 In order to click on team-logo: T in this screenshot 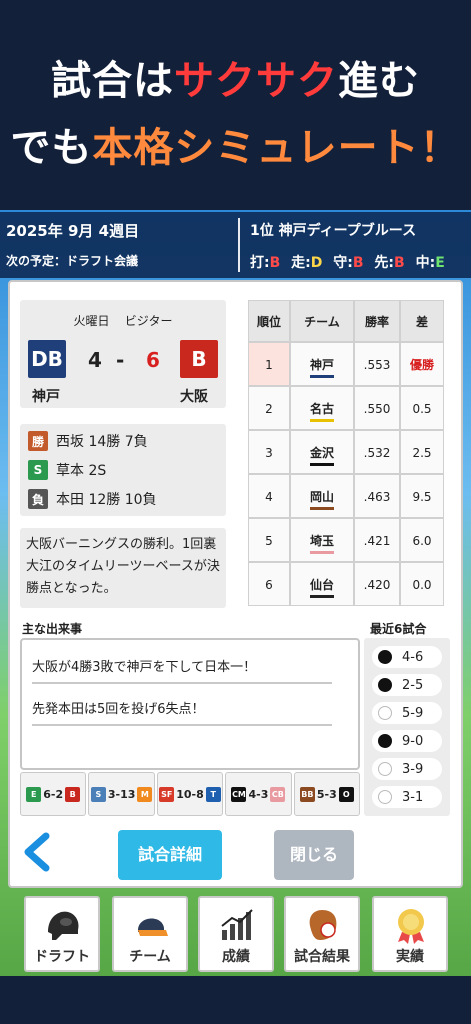, I will do `click(213, 794)`.